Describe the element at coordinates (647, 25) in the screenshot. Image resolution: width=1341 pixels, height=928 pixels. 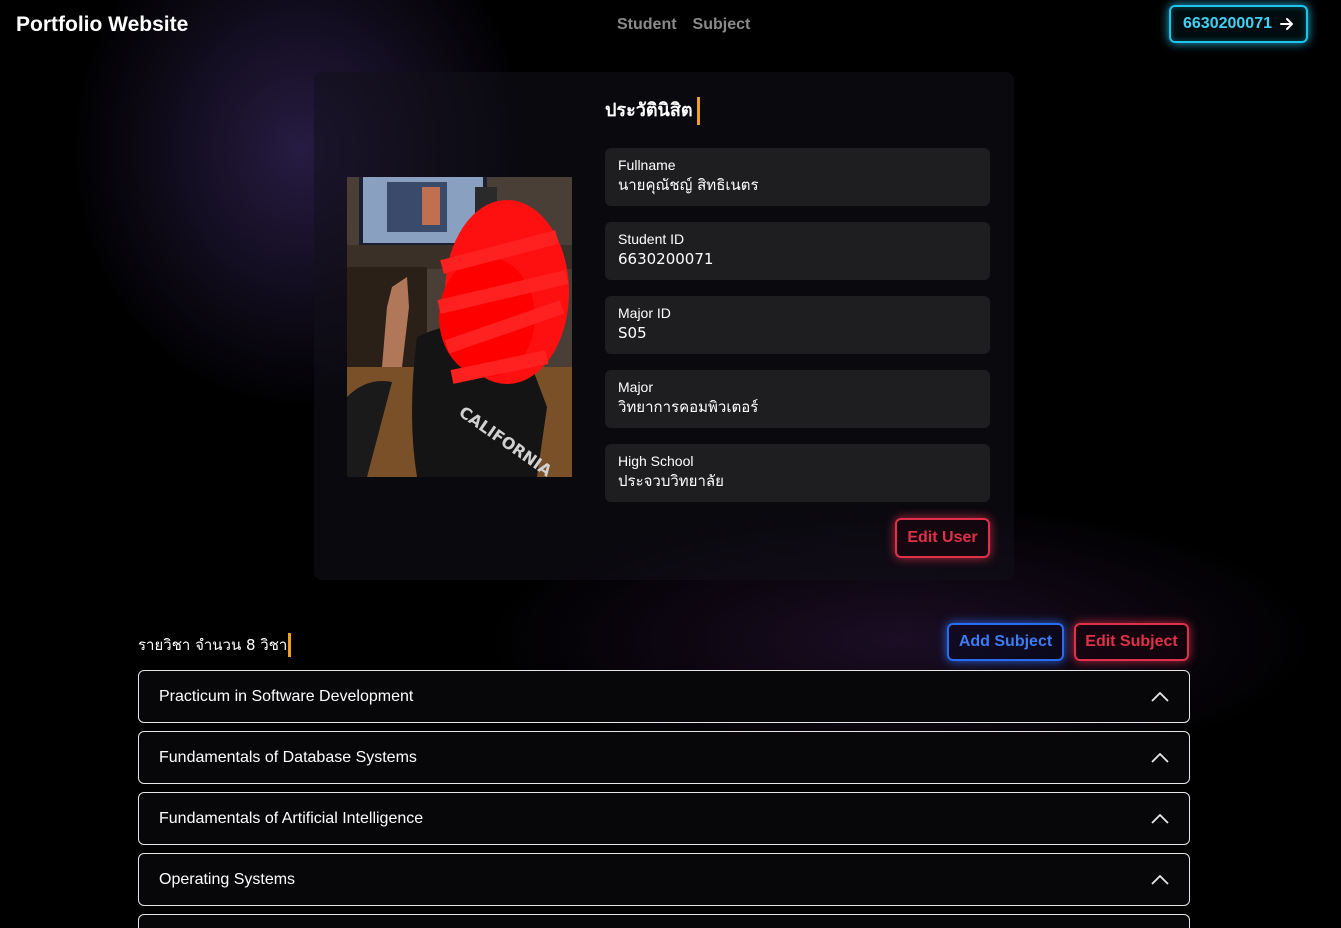
I see `nav-link-student: Student` at that location.